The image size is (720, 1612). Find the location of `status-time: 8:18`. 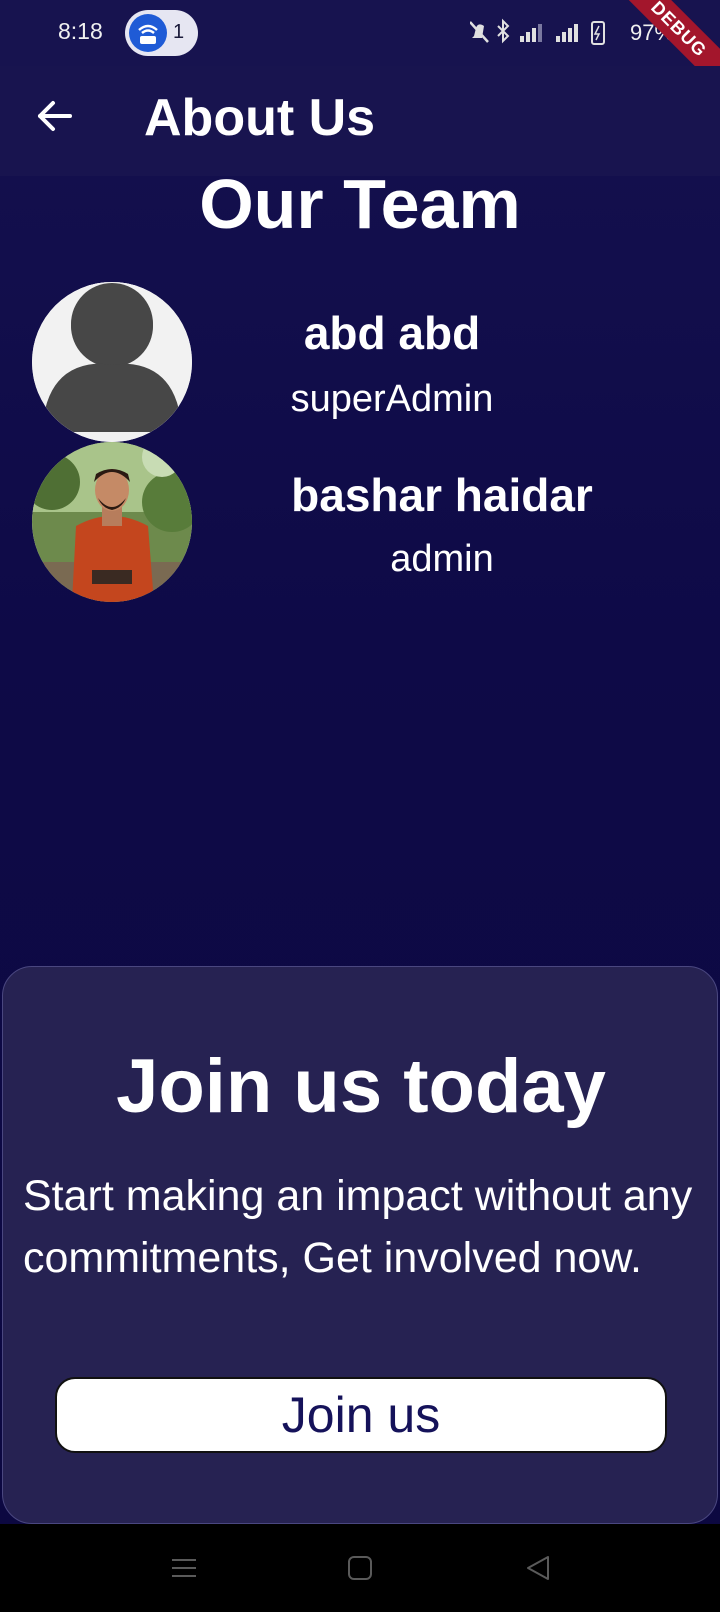

status-time: 8:18 is located at coordinates (80, 31).